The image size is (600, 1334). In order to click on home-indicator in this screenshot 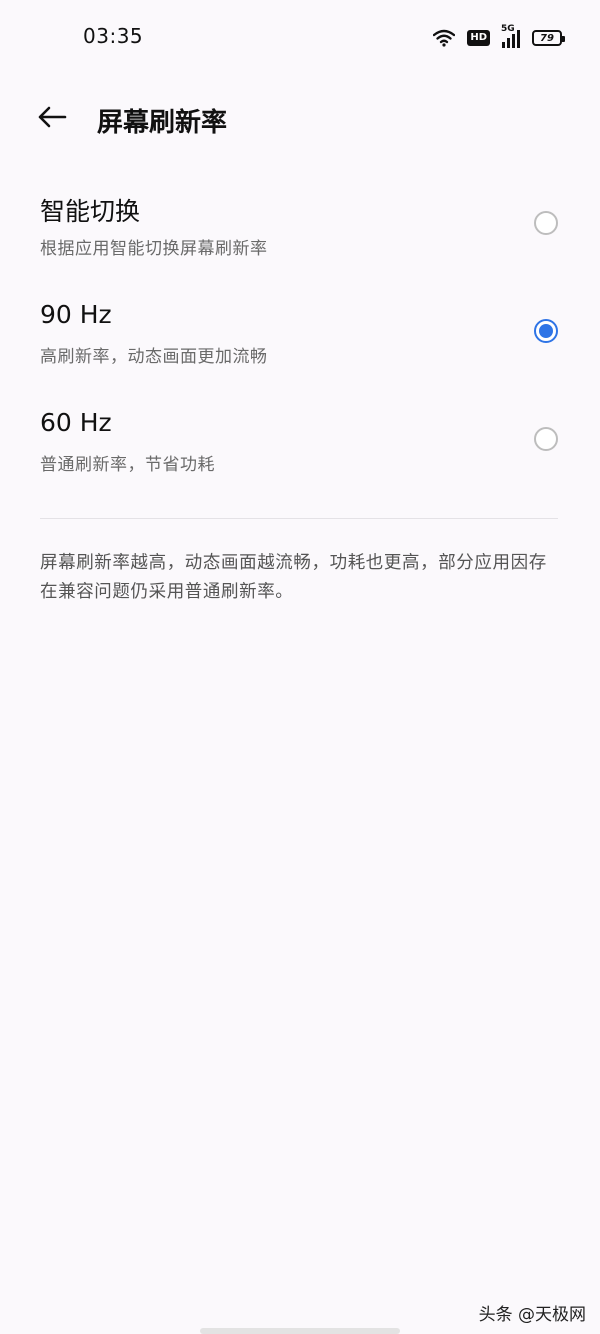, I will do `click(300, 1331)`.